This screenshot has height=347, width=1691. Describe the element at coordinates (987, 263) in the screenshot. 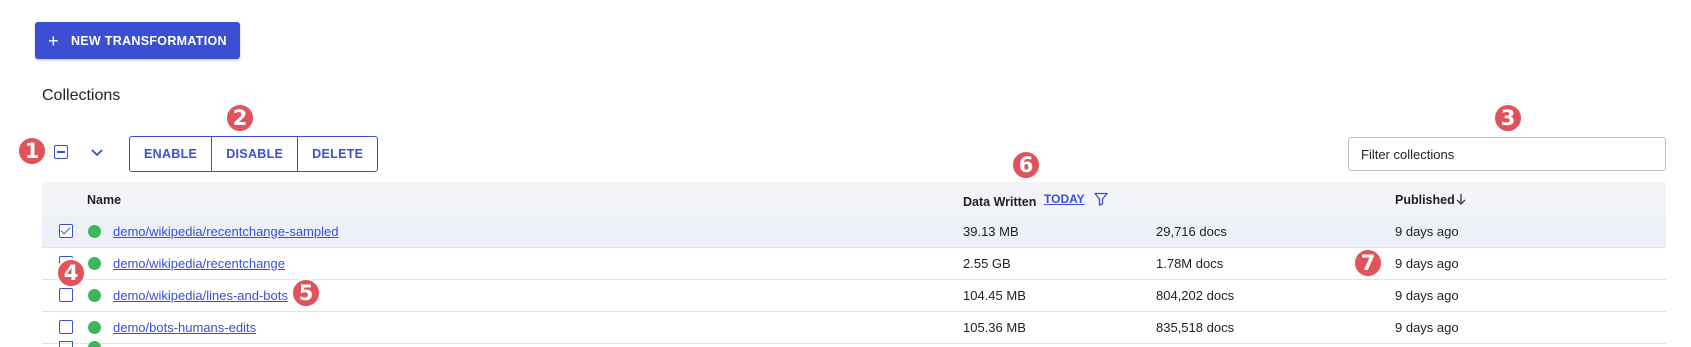

I see `bytes-written: 2.55 GB` at that location.